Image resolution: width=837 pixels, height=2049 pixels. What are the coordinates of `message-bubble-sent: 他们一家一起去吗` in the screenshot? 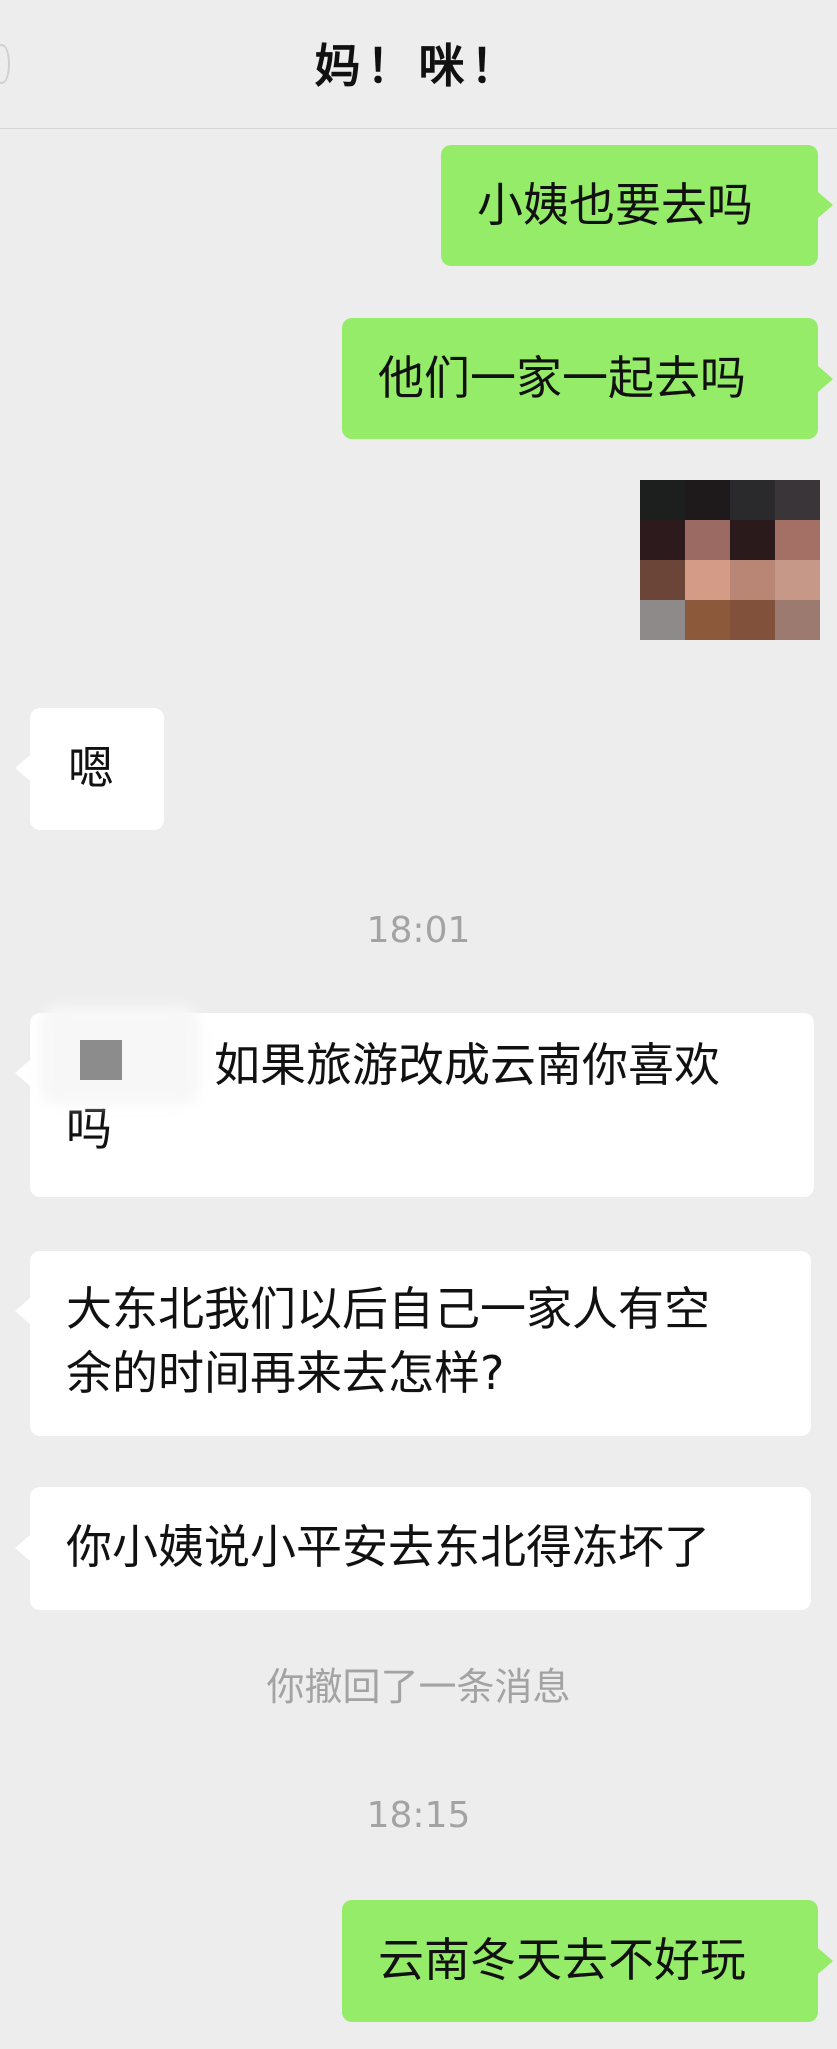 It's located at (580, 378).